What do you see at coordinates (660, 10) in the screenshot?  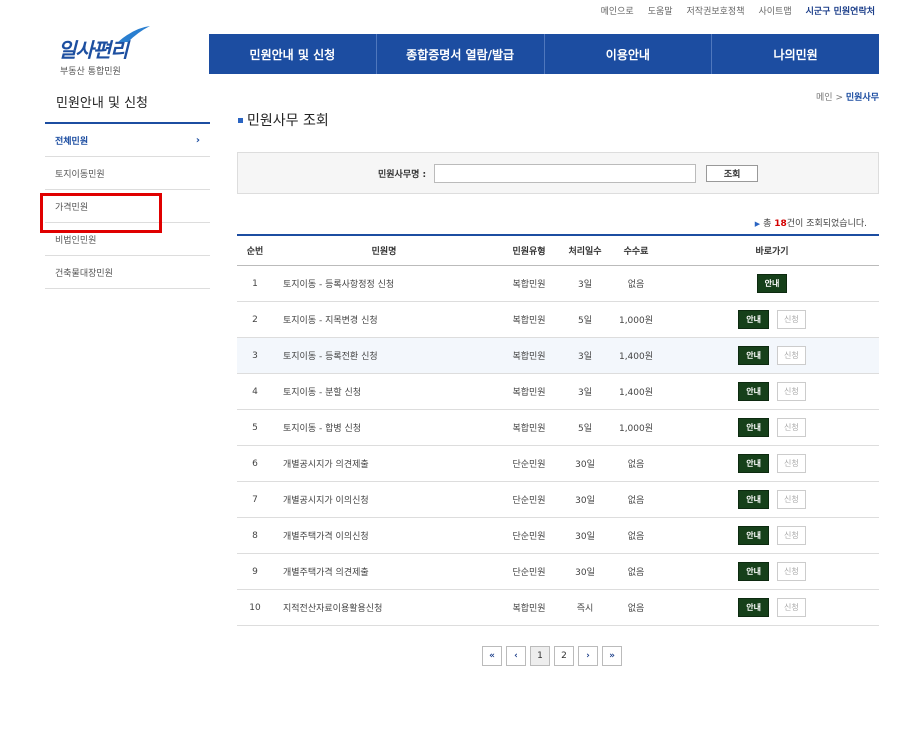 I see `util-link-help: 도움말` at bounding box center [660, 10].